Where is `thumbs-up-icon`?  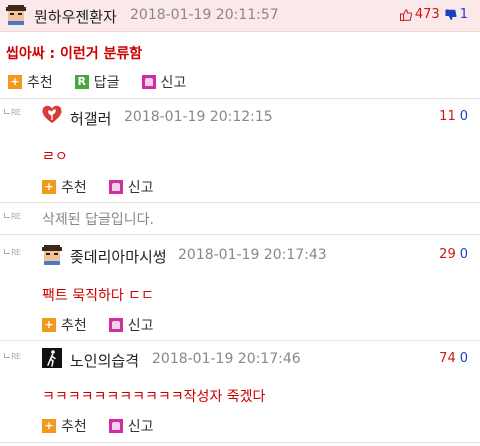 thumbs-up-icon is located at coordinates (405, 14).